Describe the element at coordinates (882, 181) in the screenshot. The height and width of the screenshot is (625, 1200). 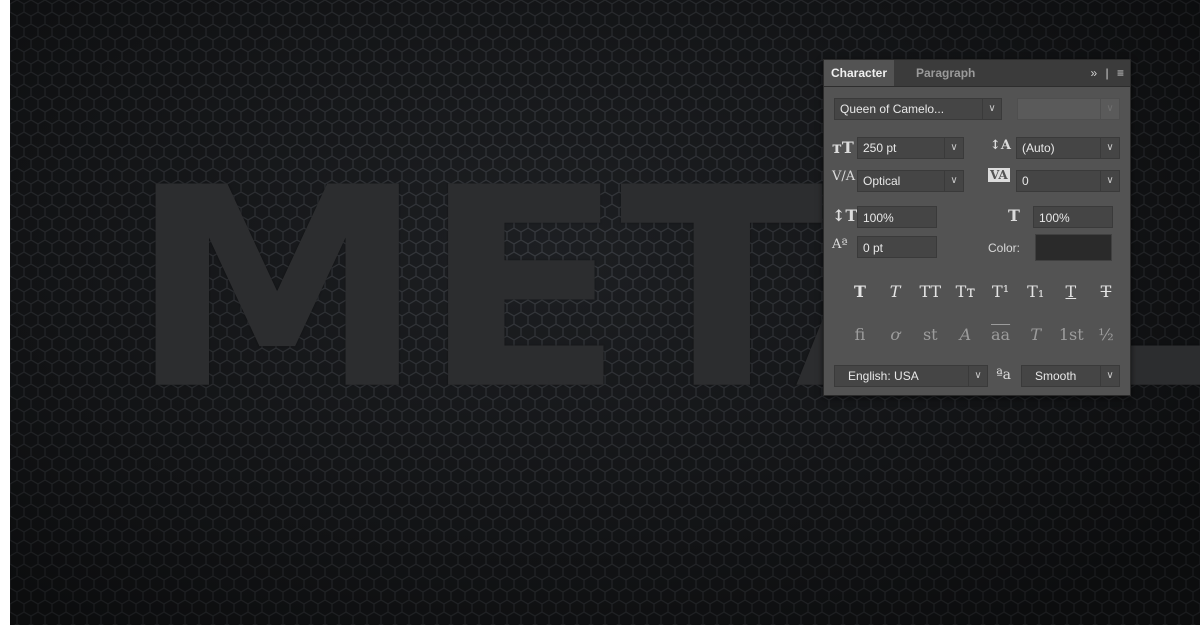
I see `kerning-value: Optical` at that location.